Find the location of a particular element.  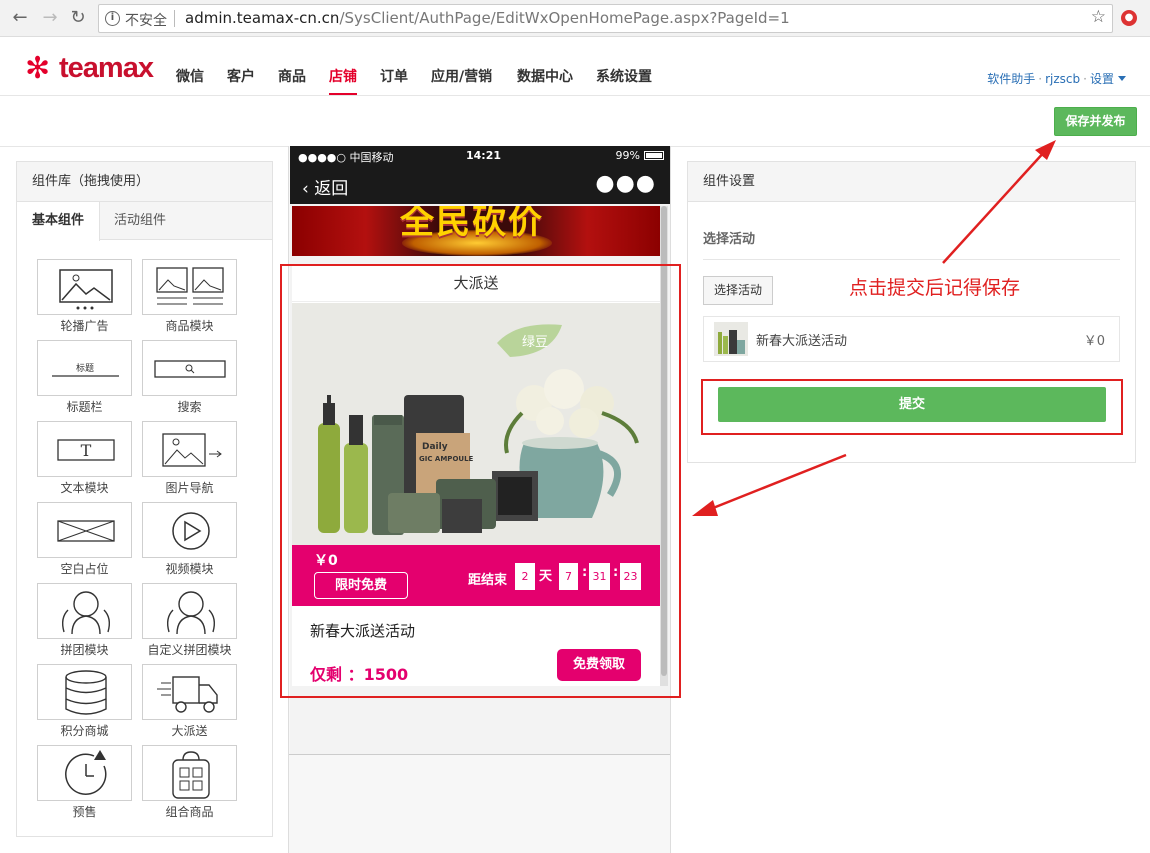

component-library-title: 组件库（拖拽使用） is located at coordinates (144, 182).